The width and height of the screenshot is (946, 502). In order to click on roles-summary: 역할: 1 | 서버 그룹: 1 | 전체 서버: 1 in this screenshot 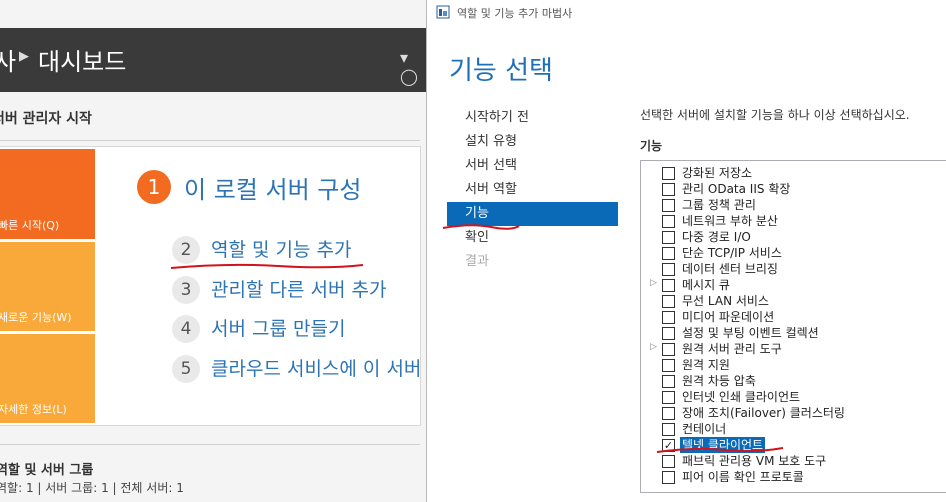, I will do `click(92, 488)`.